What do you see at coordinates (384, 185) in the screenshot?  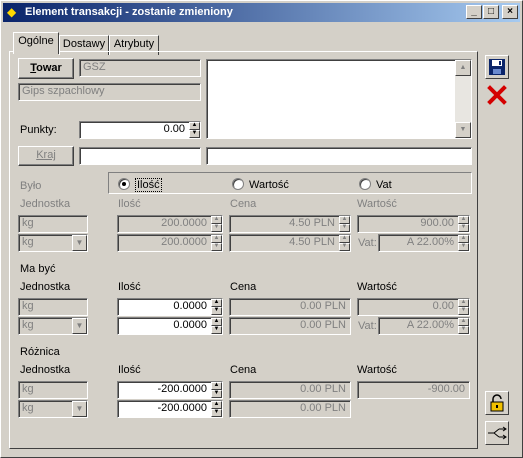 I see `radio-vat-label: Vat` at bounding box center [384, 185].